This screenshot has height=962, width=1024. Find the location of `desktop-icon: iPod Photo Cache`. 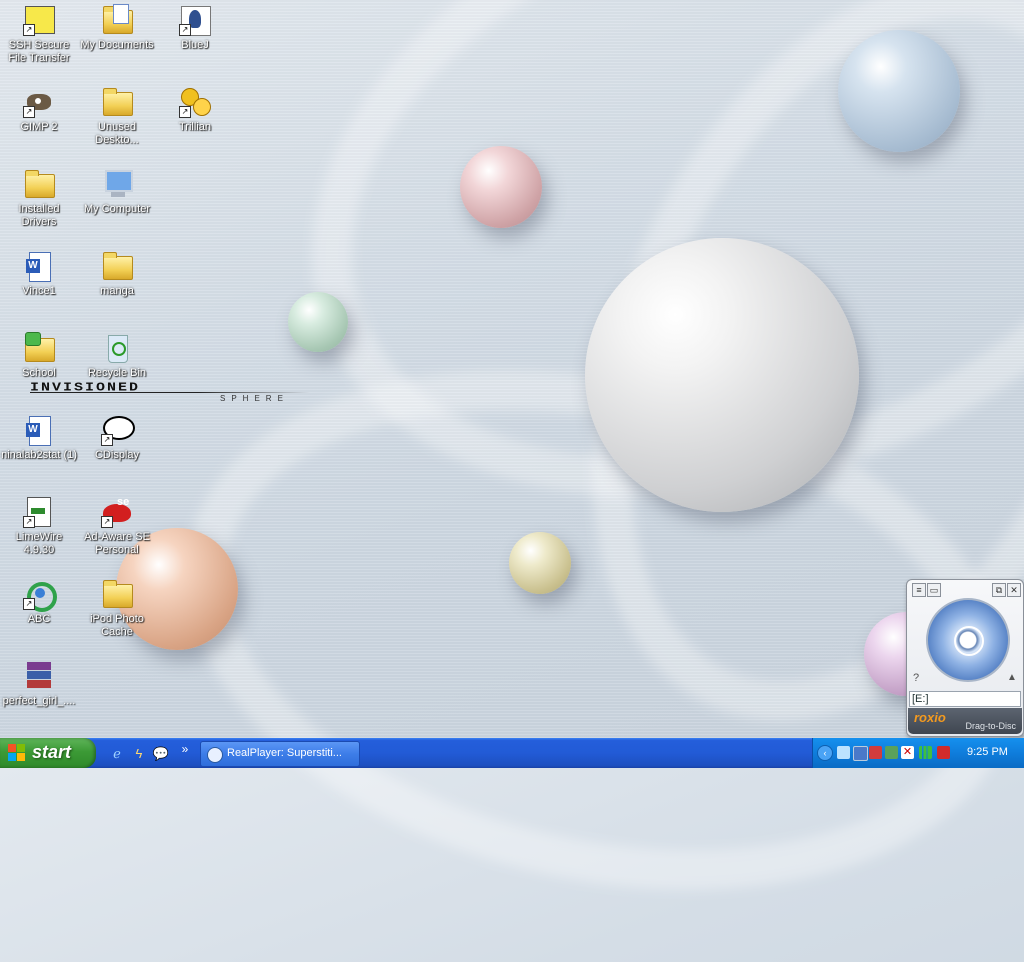

desktop-icon: iPod Photo Cache is located at coordinates (117, 608).